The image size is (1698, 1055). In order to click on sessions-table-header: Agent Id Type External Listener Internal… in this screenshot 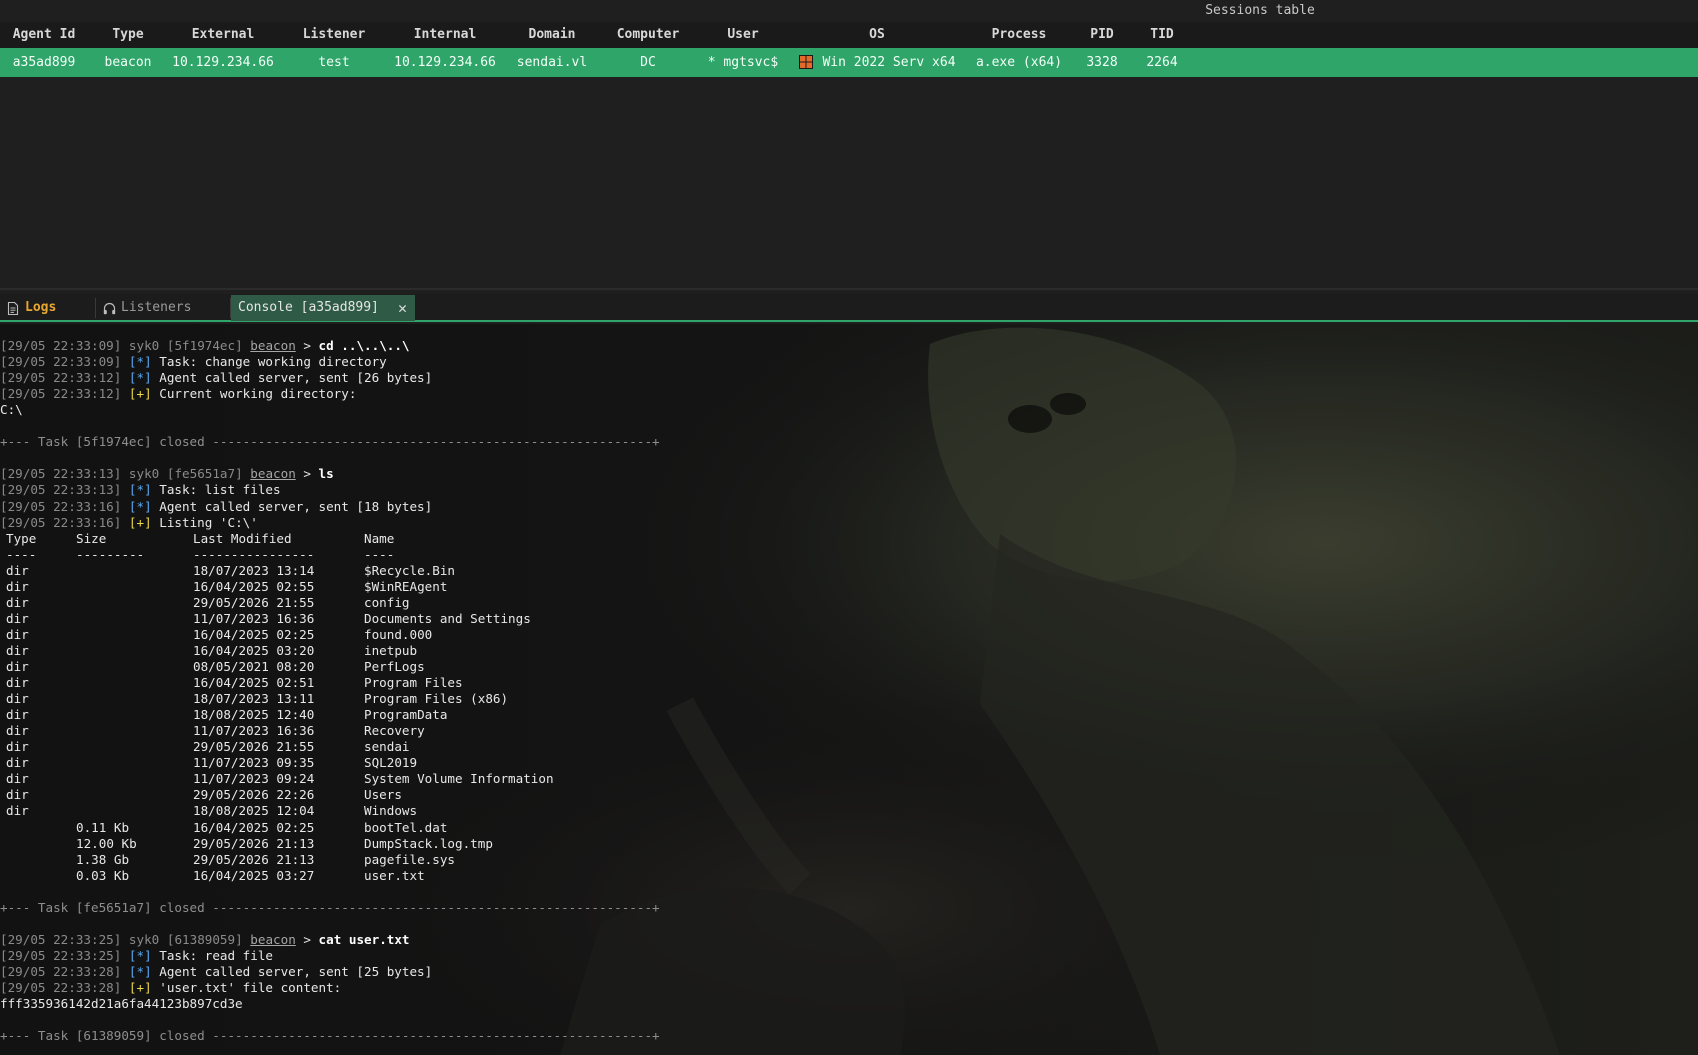, I will do `click(849, 35)`.